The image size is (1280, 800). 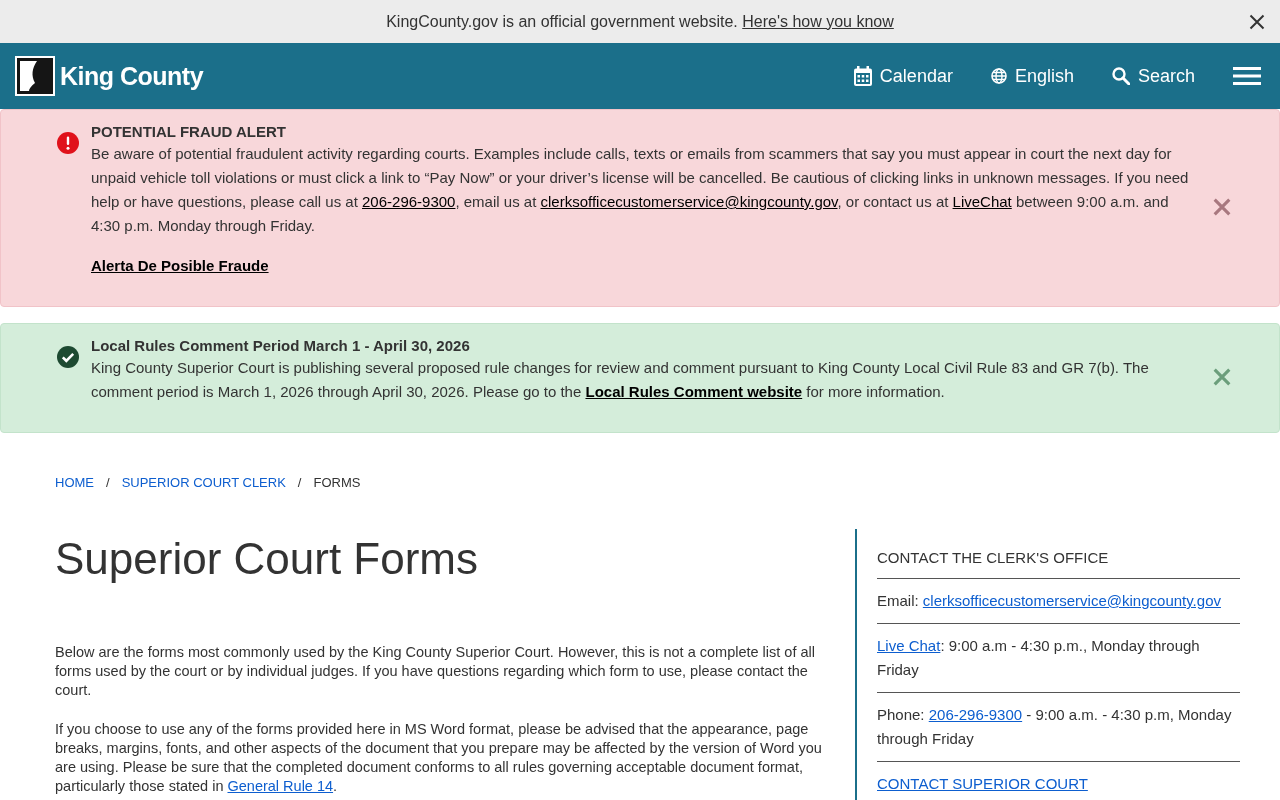 I want to click on language-button: English, so click(x=1032, y=76).